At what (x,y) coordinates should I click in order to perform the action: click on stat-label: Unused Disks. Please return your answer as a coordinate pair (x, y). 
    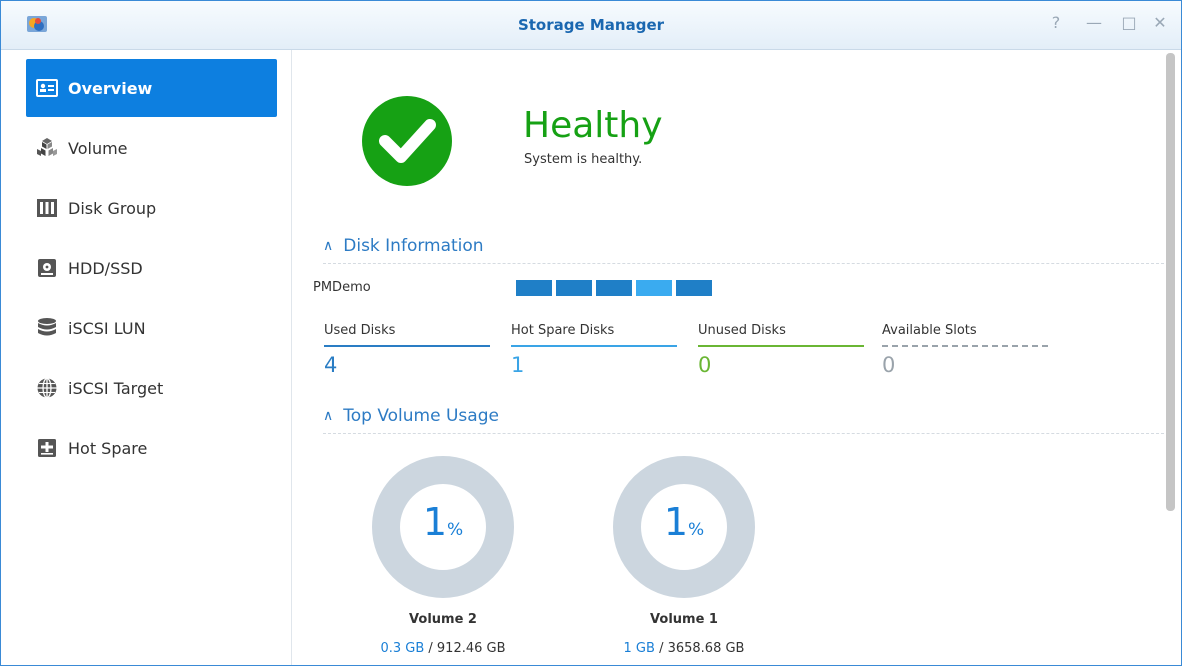
    Looking at the image, I should click on (742, 330).